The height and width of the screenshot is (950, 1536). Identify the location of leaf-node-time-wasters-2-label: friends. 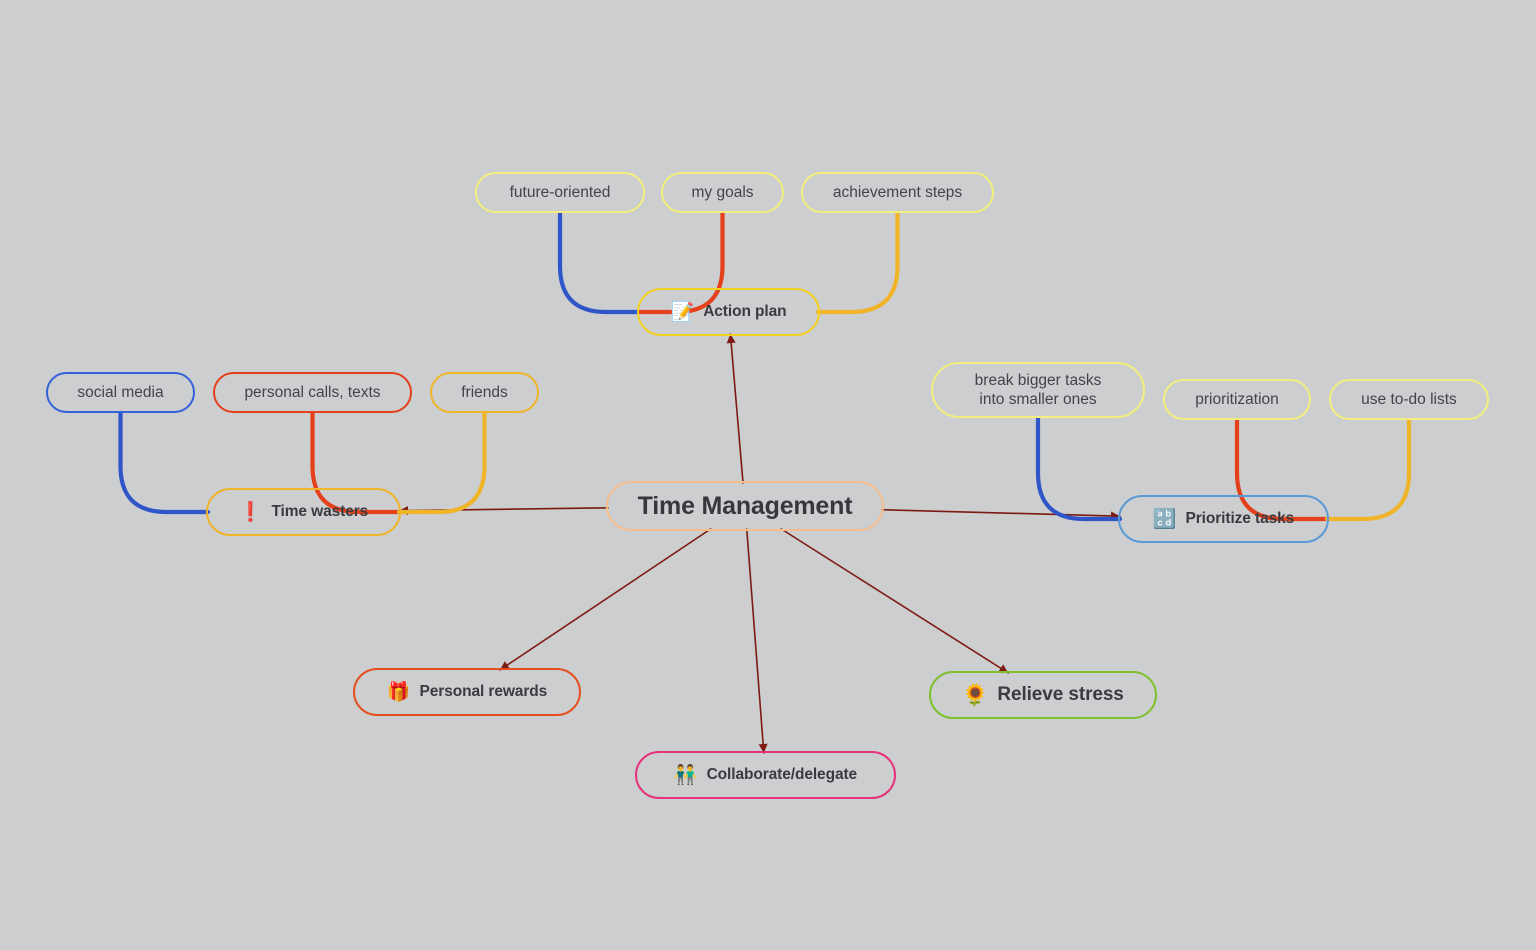
(484, 392).